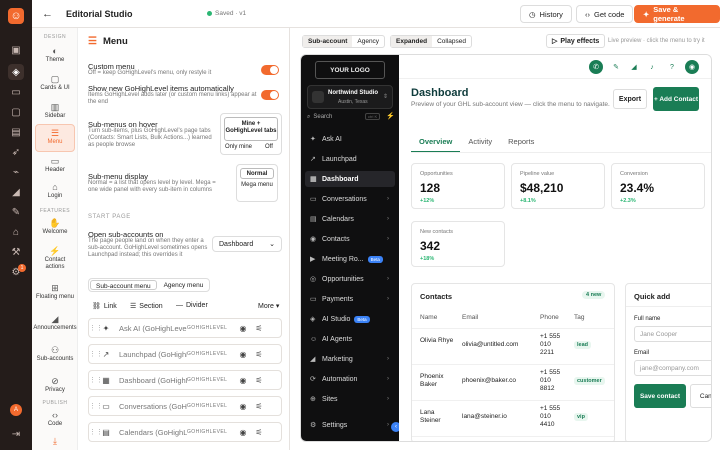  What do you see at coordinates (350, 299) in the screenshot?
I see `ghl-sidebar-item: ▭ Payments ›` at bounding box center [350, 299].